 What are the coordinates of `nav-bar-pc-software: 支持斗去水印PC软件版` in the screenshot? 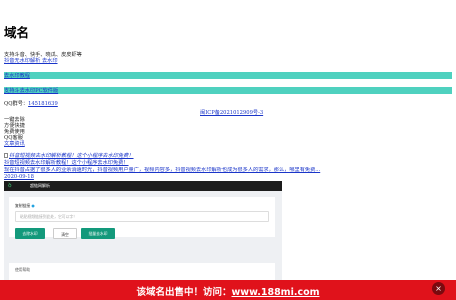 It's located at (228, 90).